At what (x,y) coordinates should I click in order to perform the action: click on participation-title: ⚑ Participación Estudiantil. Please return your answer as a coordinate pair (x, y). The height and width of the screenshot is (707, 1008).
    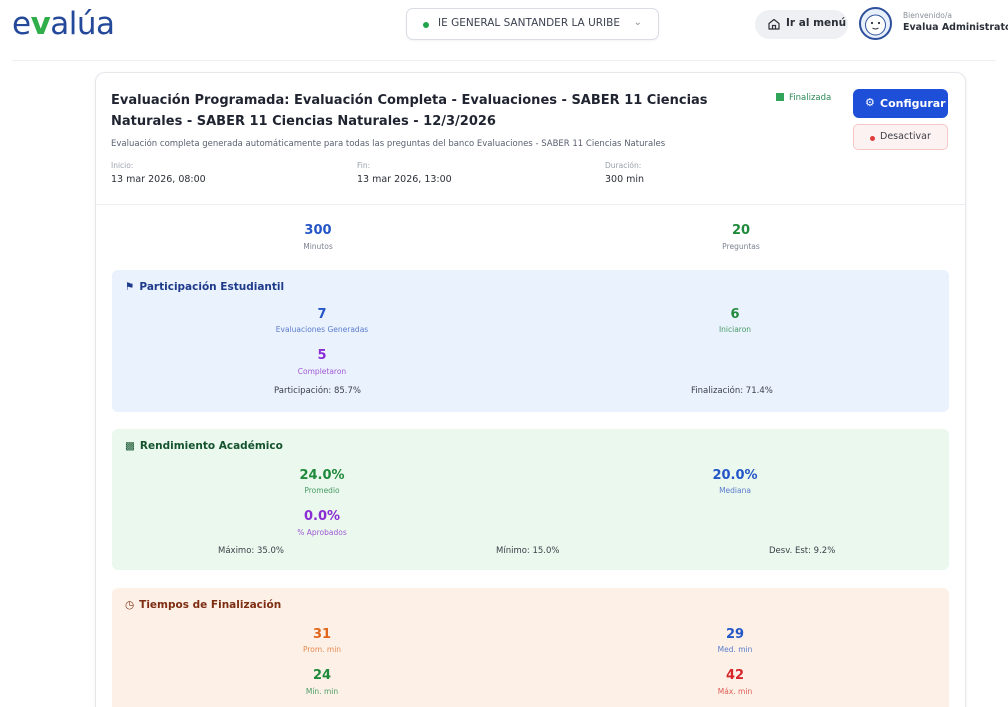
    Looking at the image, I should click on (204, 287).